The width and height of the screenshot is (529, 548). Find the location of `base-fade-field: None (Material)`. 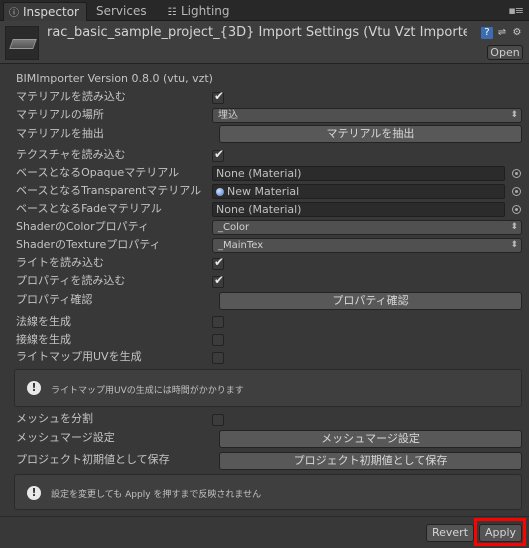

base-fade-field: None (Material) is located at coordinates (358, 209).